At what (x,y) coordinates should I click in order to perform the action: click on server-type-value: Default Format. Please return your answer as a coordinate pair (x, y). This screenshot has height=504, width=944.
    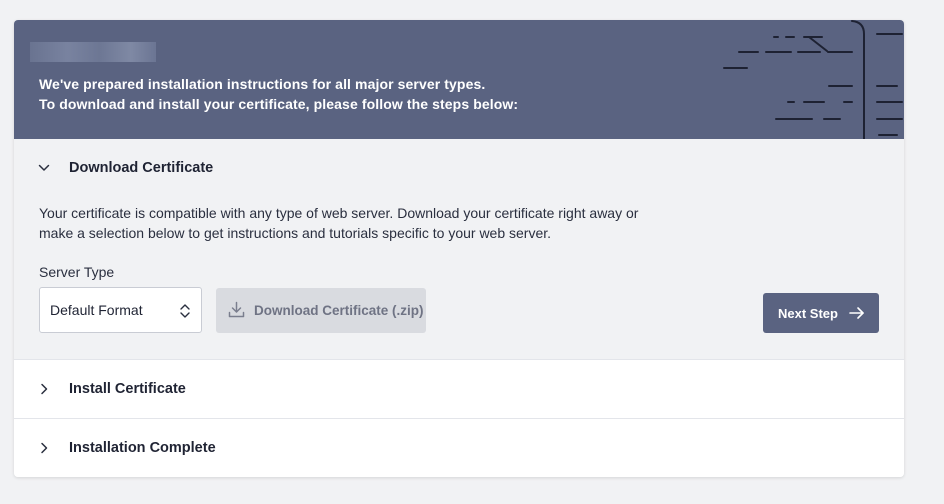
    Looking at the image, I should click on (96, 310).